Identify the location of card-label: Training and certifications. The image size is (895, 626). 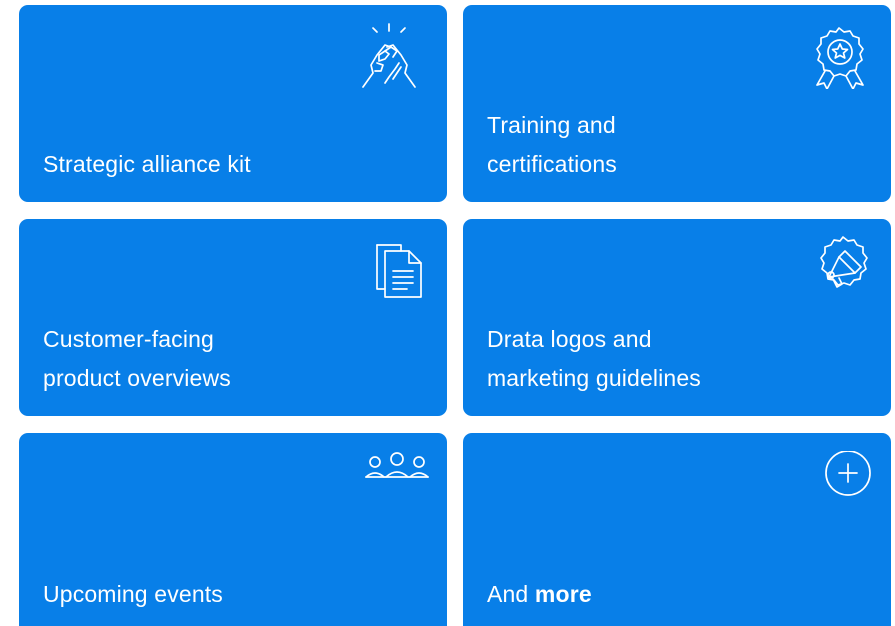
(552, 145).